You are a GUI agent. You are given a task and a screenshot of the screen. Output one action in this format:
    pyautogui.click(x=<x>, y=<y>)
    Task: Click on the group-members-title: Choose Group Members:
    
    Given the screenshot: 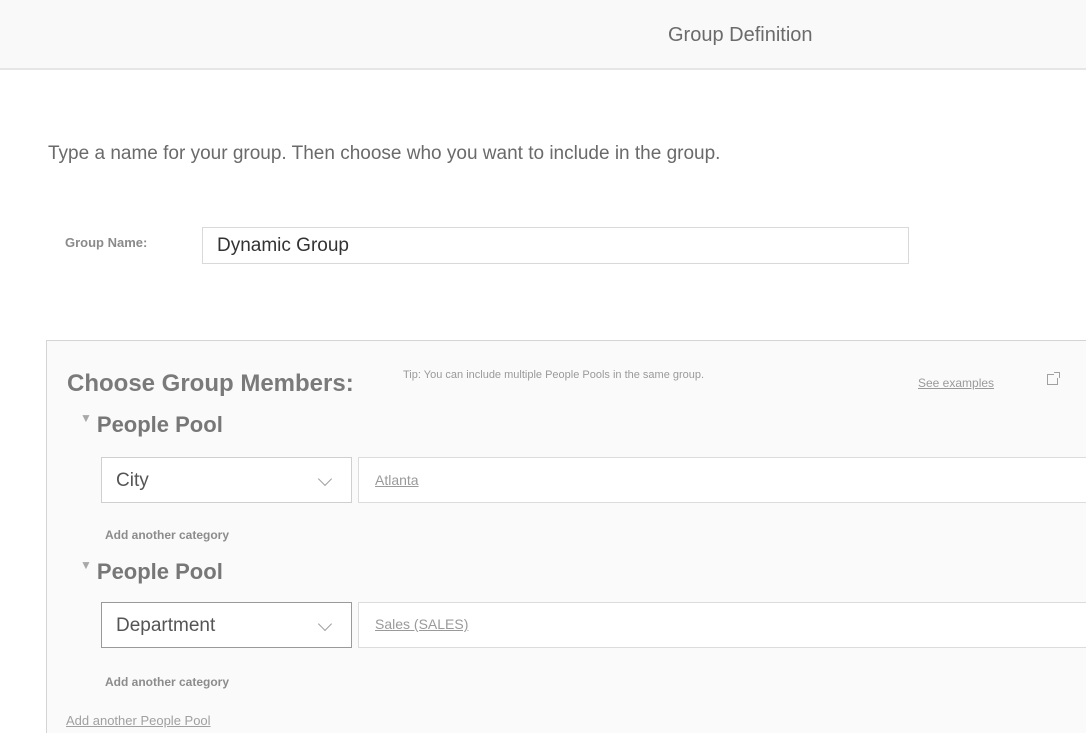 What is the action you would take?
    pyautogui.click(x=210, y=383)
    